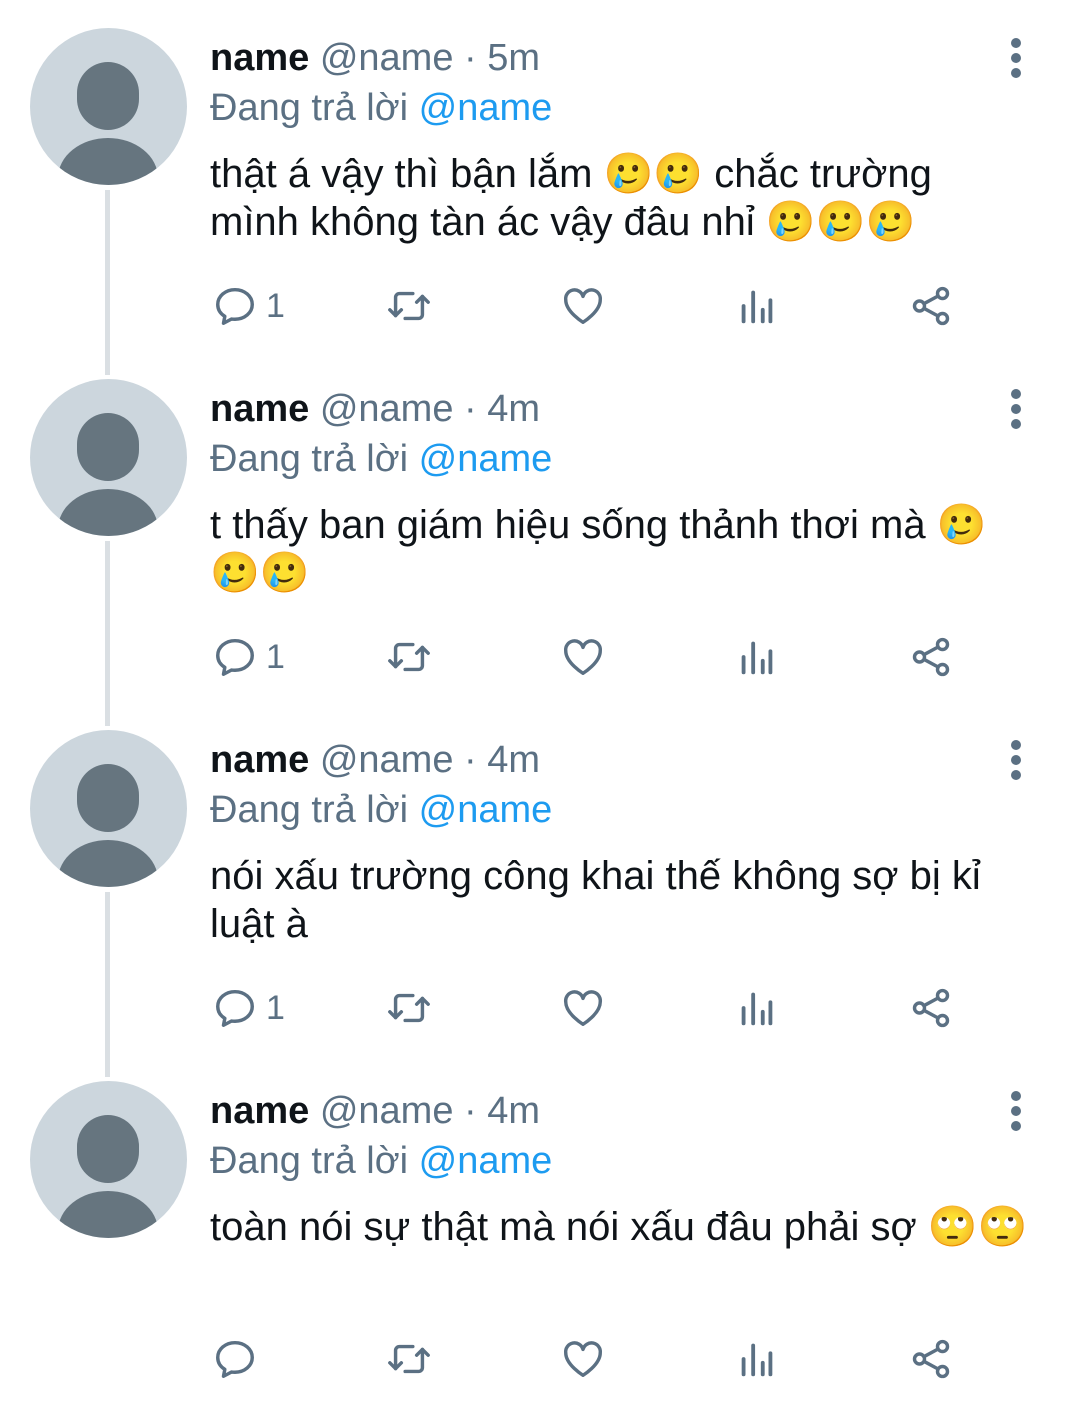  I want to click on action-bar, so click(540, 1361).